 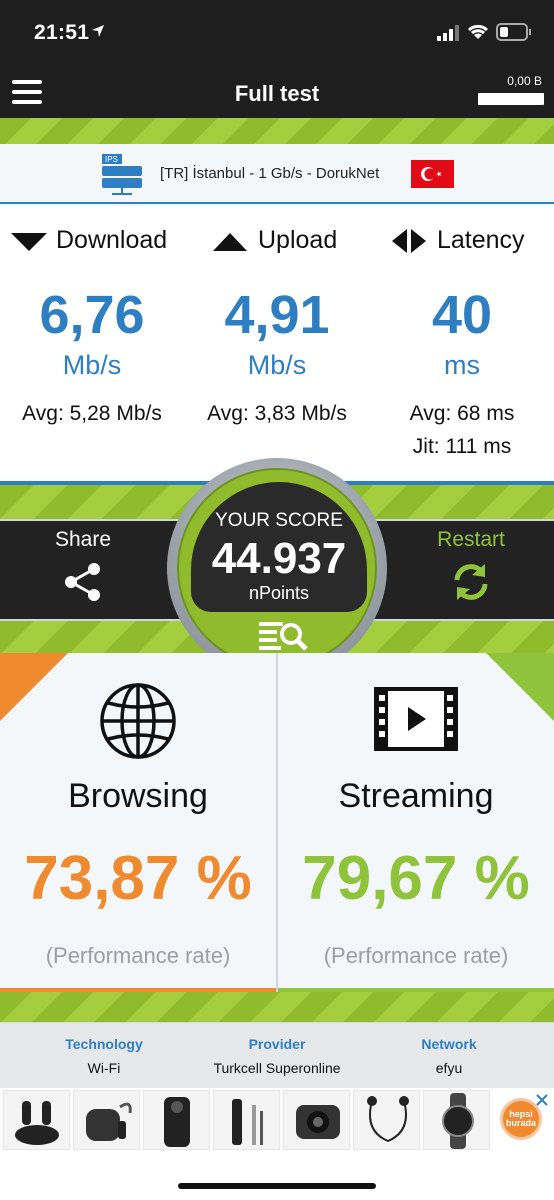 I want to click on nav-bar: Full test 0,00 B, so click(x=277, y=92).